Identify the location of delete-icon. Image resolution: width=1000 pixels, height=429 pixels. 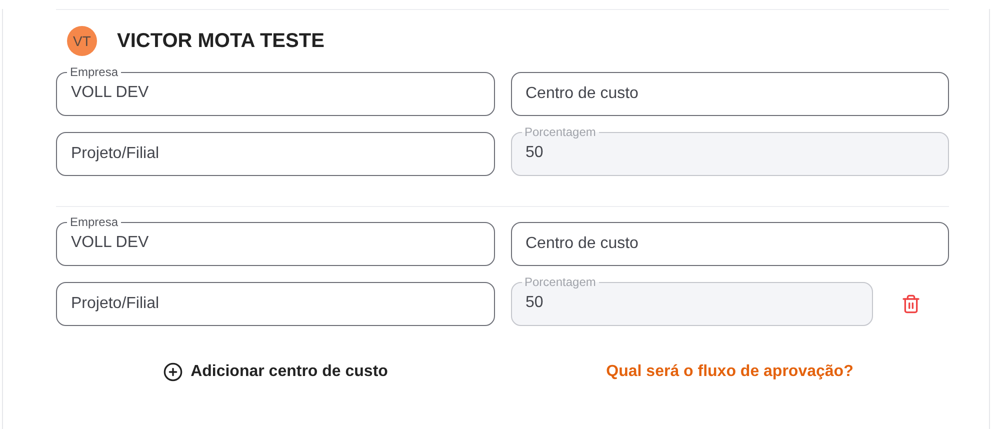
(911, 304).